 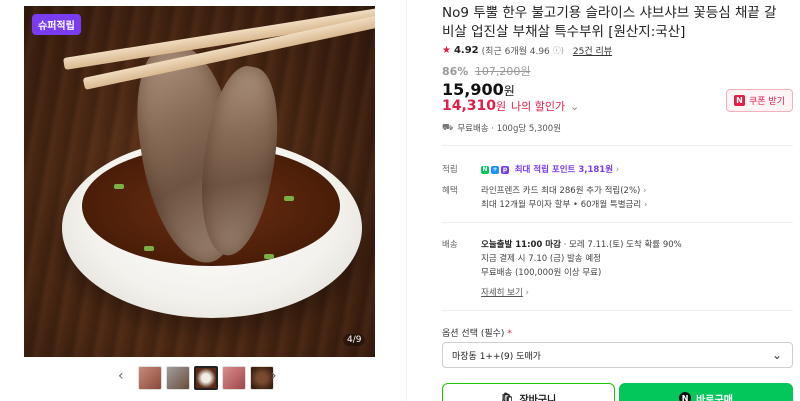 What do you see at coordinates (354, 340) in the screenshot?
I see `image-counter: 4/9` at bounding box center [354, 340].